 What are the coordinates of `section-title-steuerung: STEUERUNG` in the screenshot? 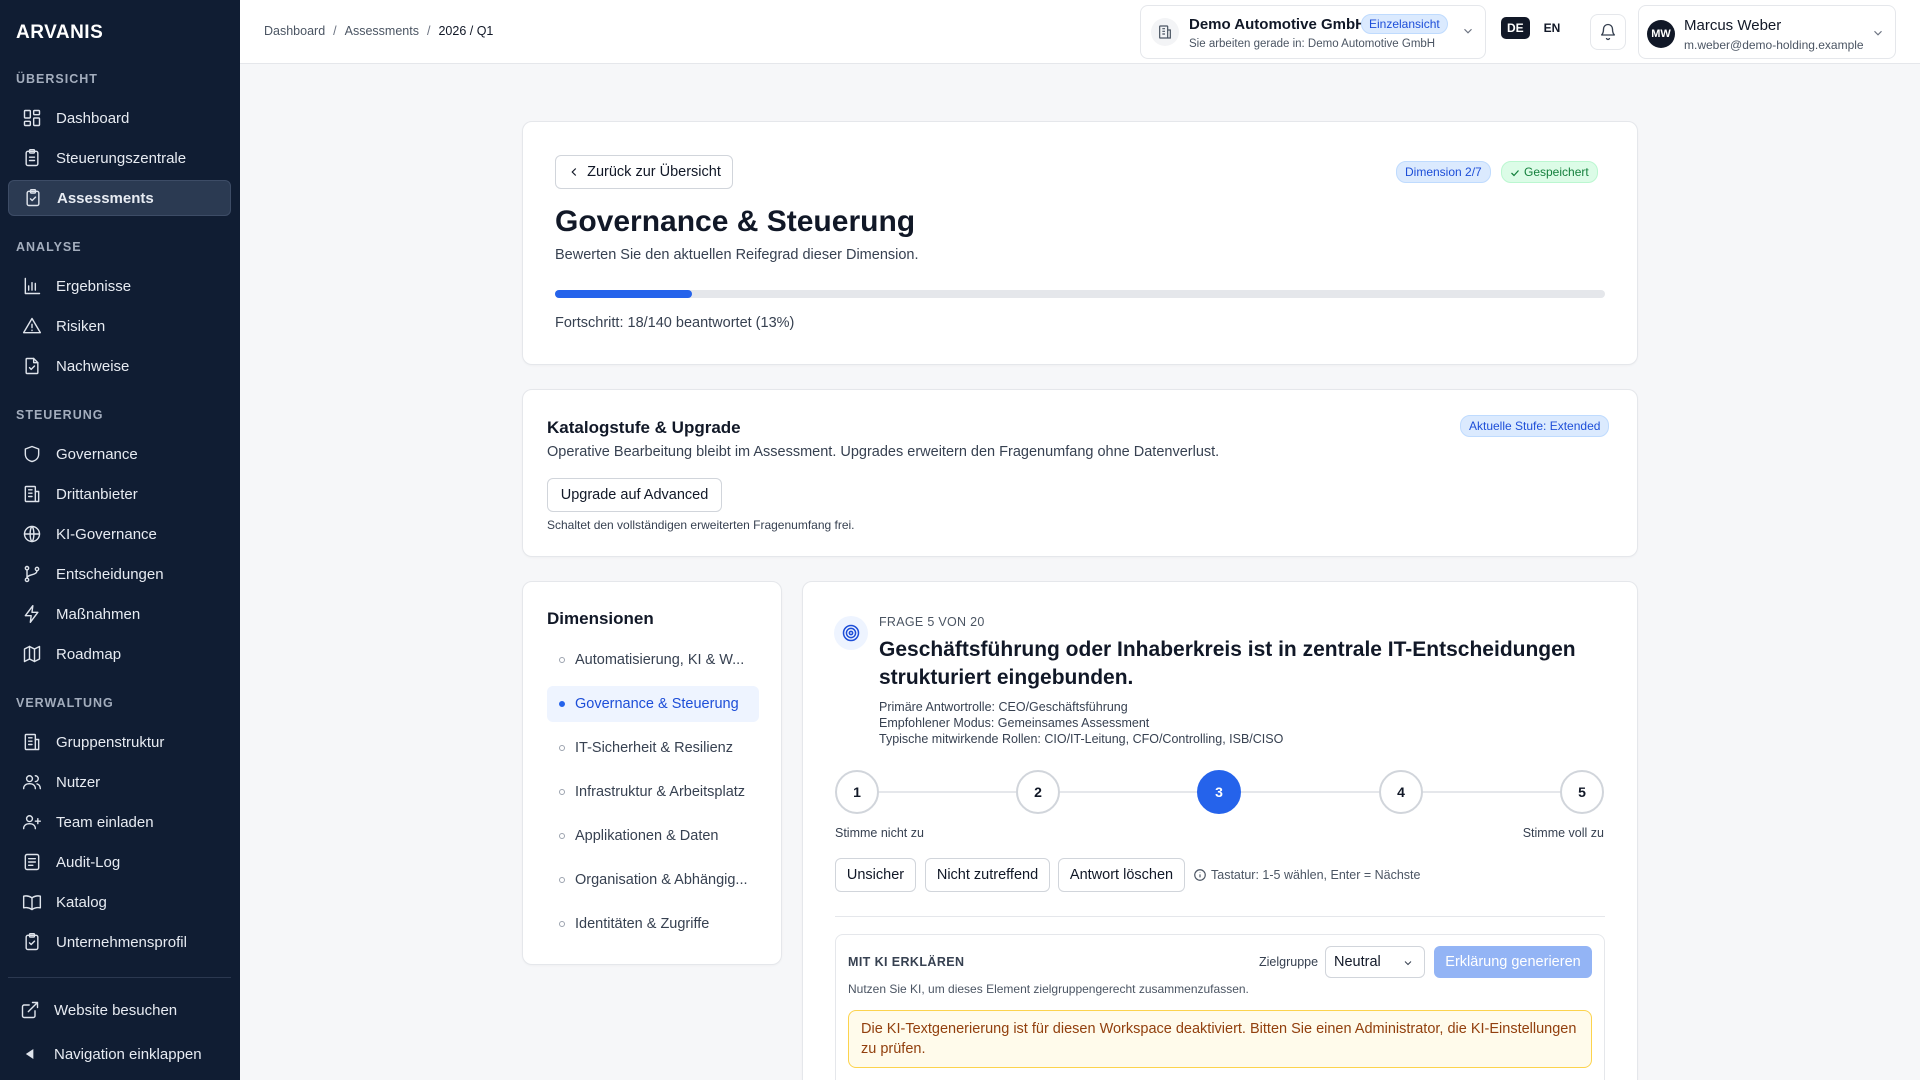 It's located at (60, 415).